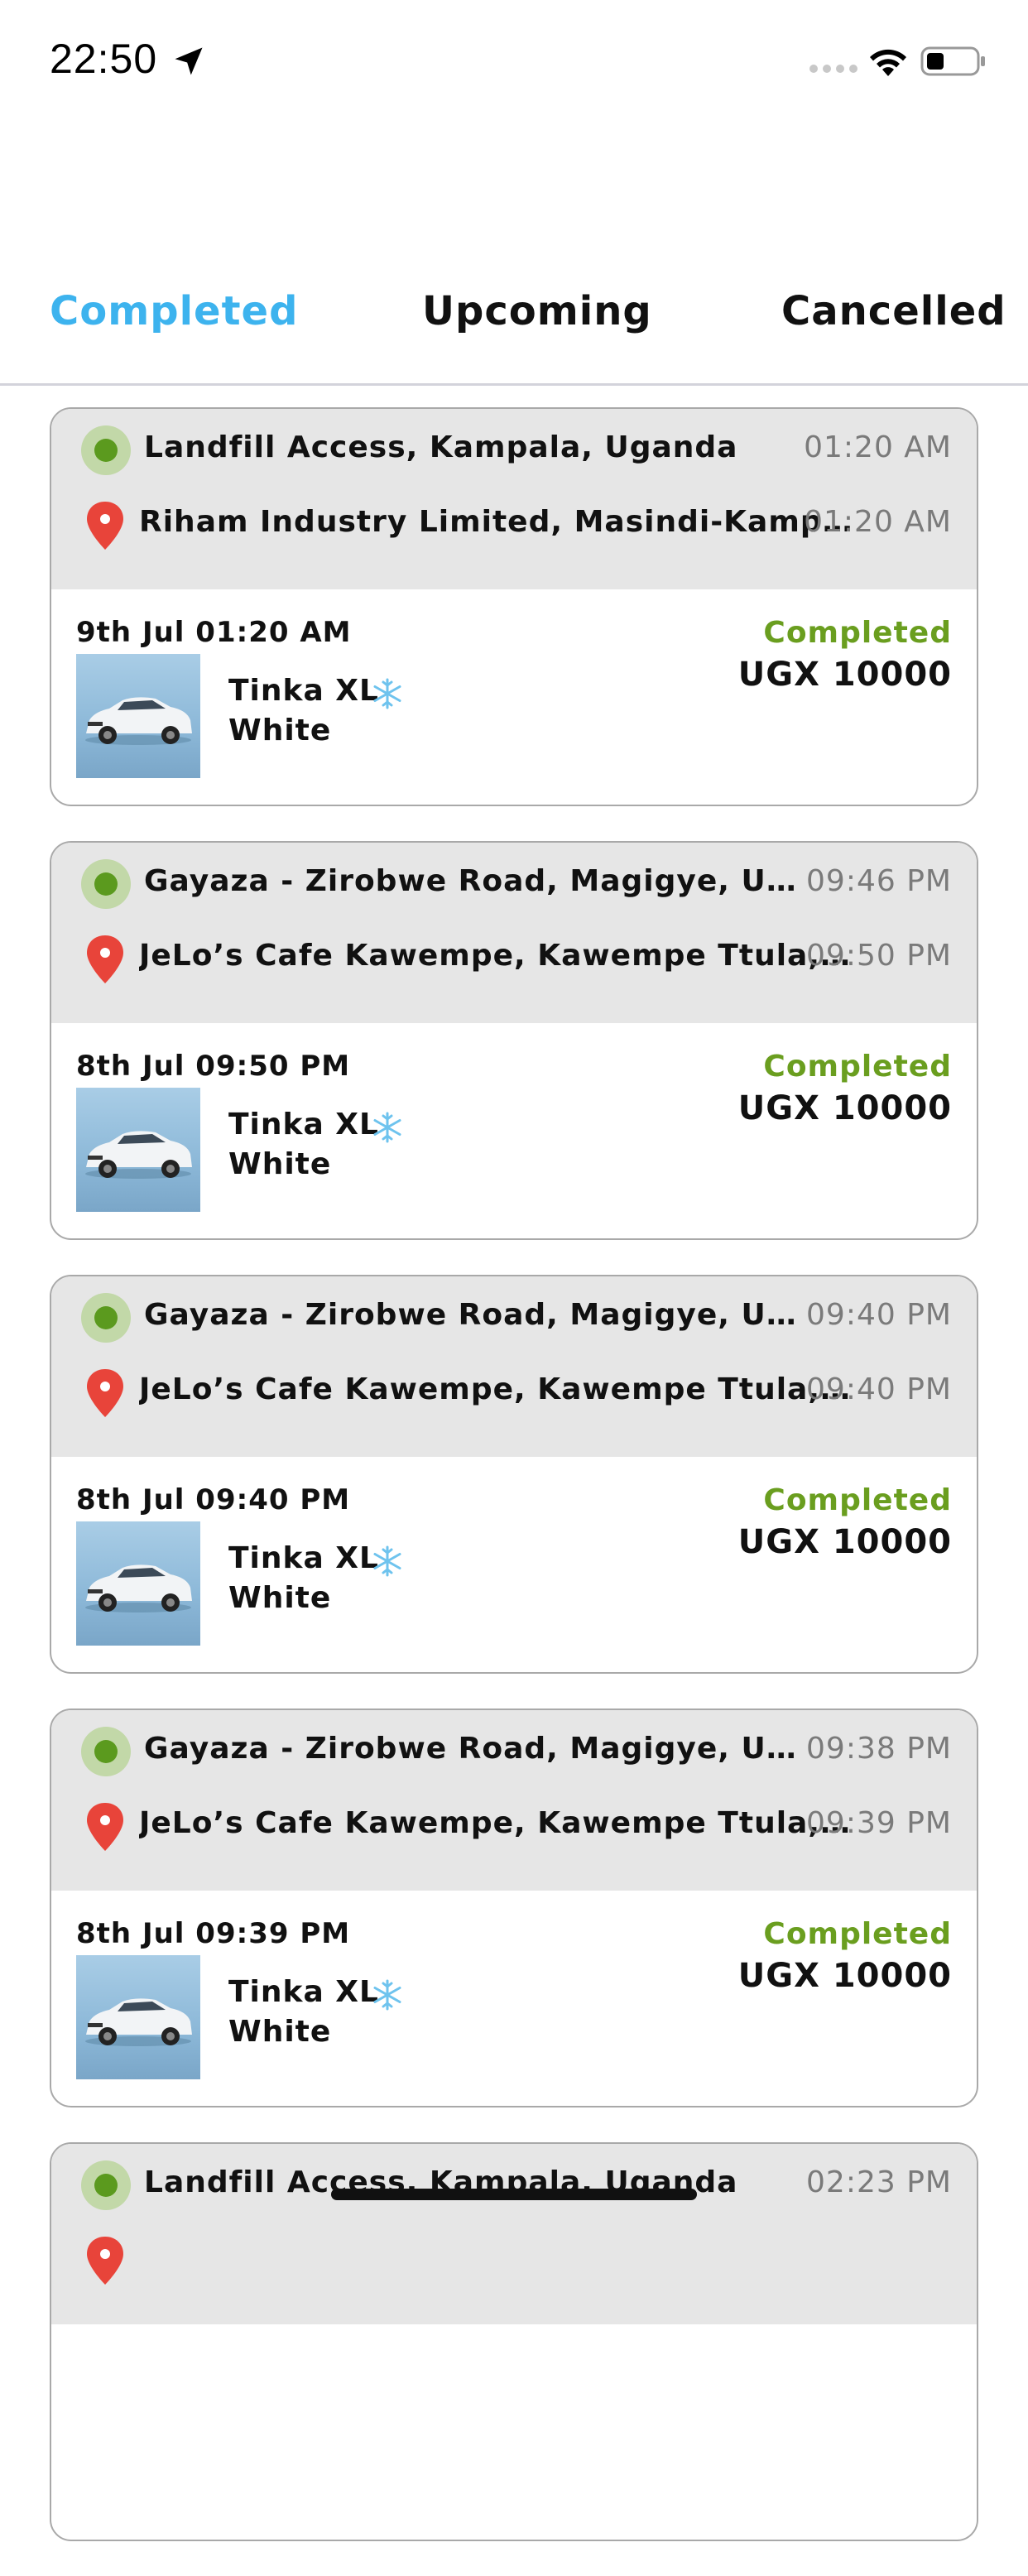 This screenshot has height=2576, width=1028. I want to click on ride-status-tabs: Completed Upcoming Cancelled, so click(514, 329).